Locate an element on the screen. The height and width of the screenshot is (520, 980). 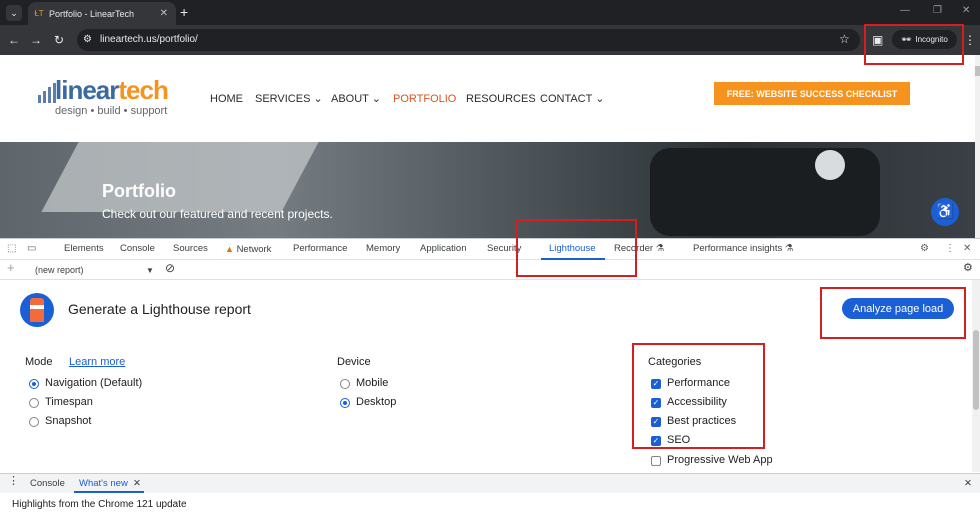
reload-icon: ↻ is located at coordinates (59, 40).